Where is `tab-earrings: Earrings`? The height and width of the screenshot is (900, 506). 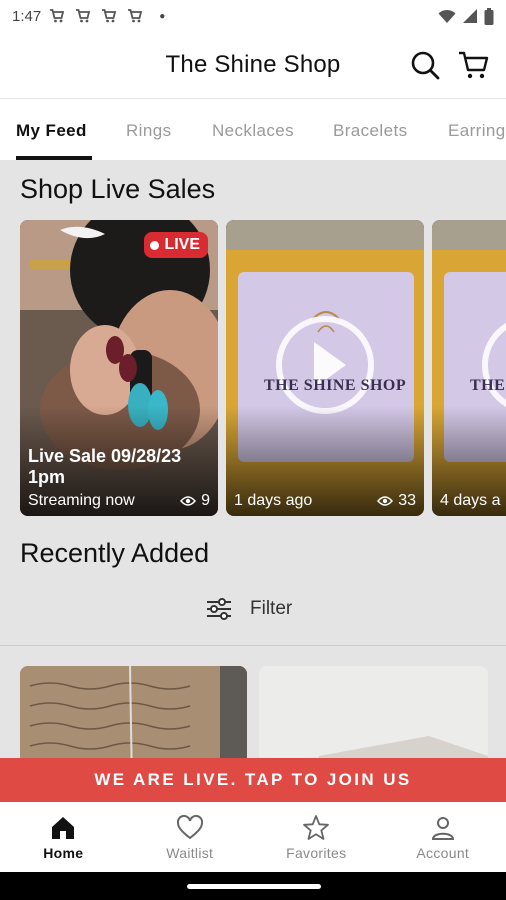
tab-earrings: Earrings is located at coordinates (477, 131).